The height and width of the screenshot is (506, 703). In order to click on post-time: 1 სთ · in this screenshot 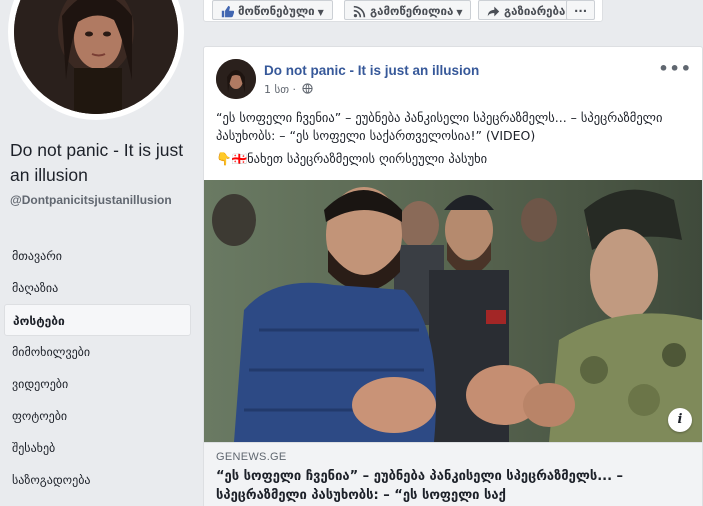, I will do `click(280, 89)`.